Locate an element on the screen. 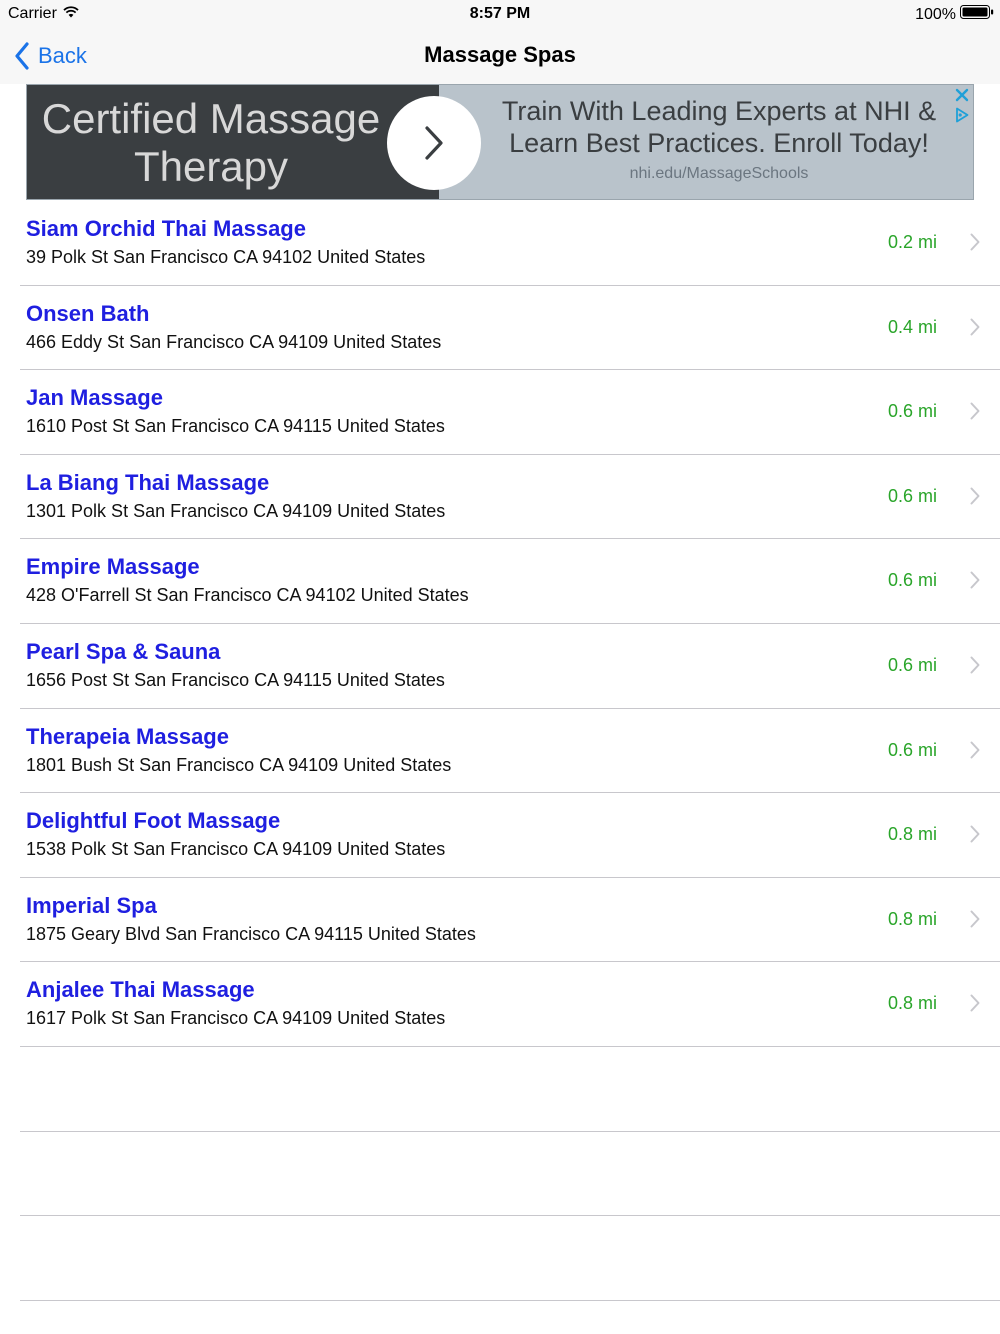  spa-name: Imperial Spa is located at coordinates (91, 905).